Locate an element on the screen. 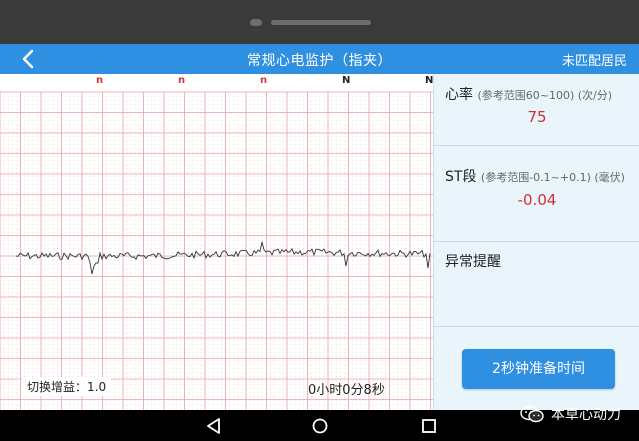  heart-rate-label: 心率 is located at coordinates (459, 95).